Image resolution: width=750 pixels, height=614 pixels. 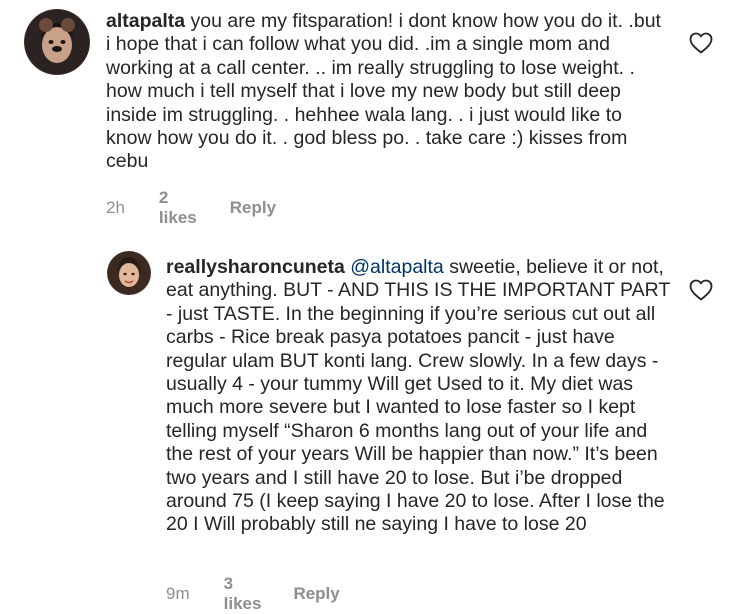 I want to click on comment-username: reallysharoncuneta, so click(x=255, y=267).